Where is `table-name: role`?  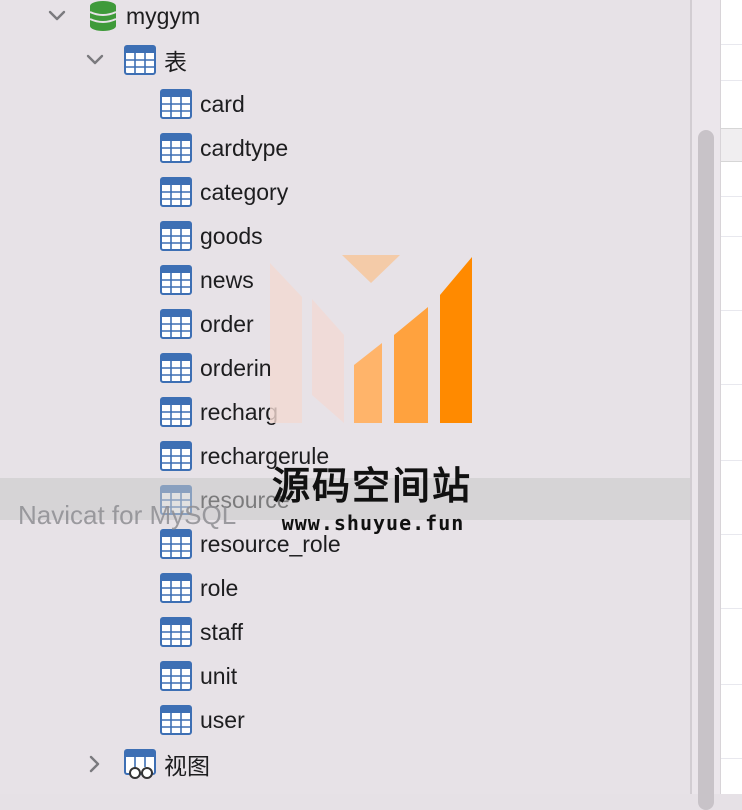 table-name: role is located at coordinates (219, 587).